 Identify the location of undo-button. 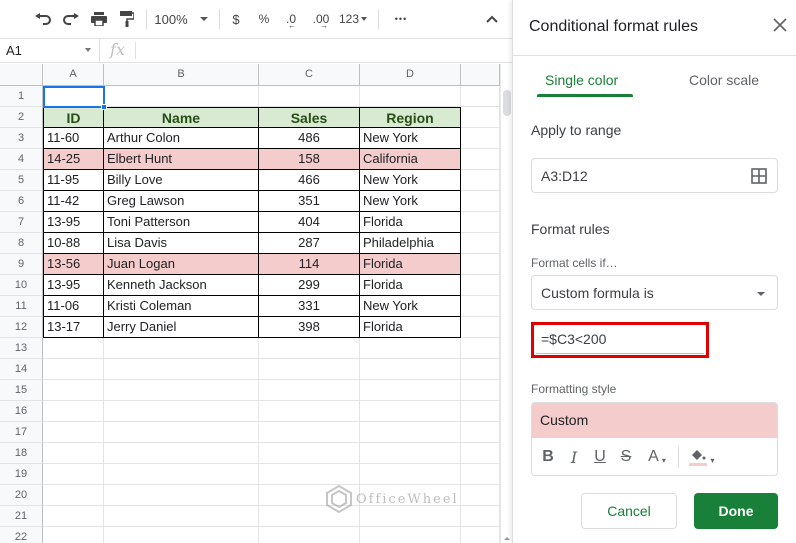
(43, 19).